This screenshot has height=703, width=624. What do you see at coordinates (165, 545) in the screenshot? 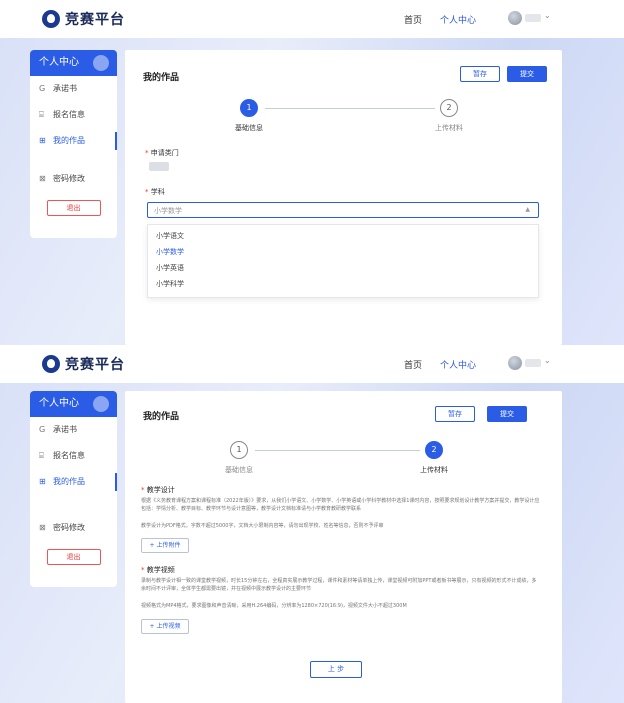
I see `upload-attachment-button: + 上传附件` at bounding box center [165, 545].